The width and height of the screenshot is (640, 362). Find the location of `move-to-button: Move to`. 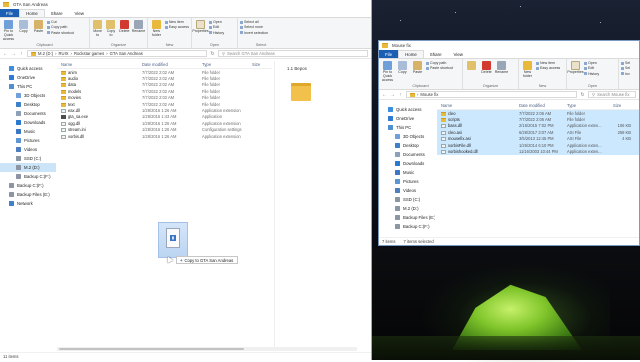

move-to-button: Move to is located at coordinates (97, 29).